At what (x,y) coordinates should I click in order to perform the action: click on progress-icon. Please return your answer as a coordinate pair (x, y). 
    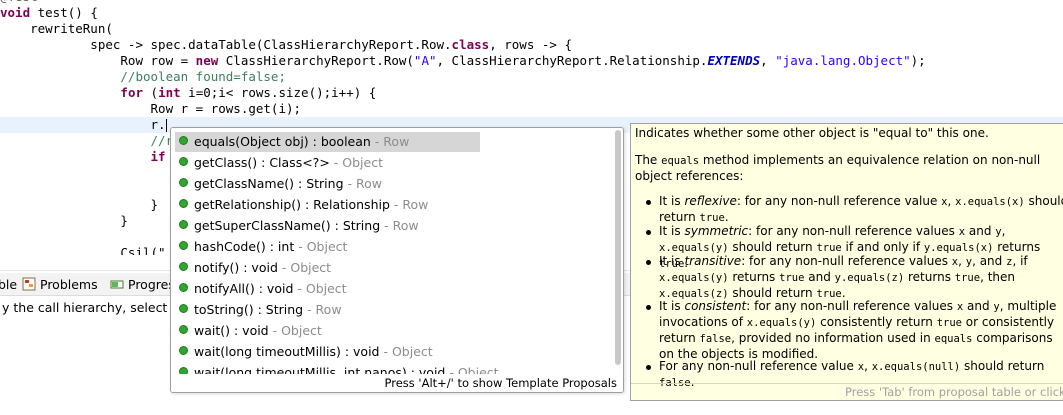
    Looking at the image, I should click on (117, 284).